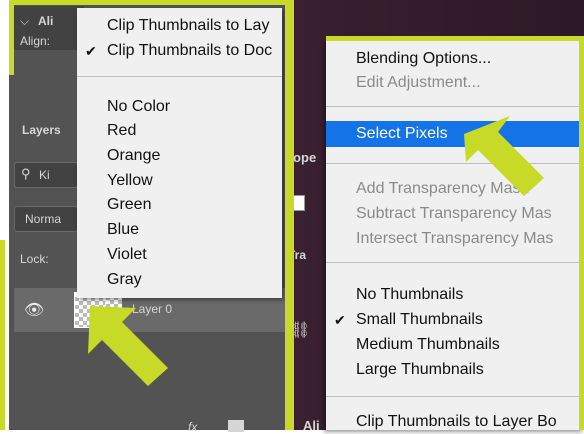  Describe the element at coordinates (149, 2) in the screenshot. I see `annotation-border-left-panel-top` at that location.